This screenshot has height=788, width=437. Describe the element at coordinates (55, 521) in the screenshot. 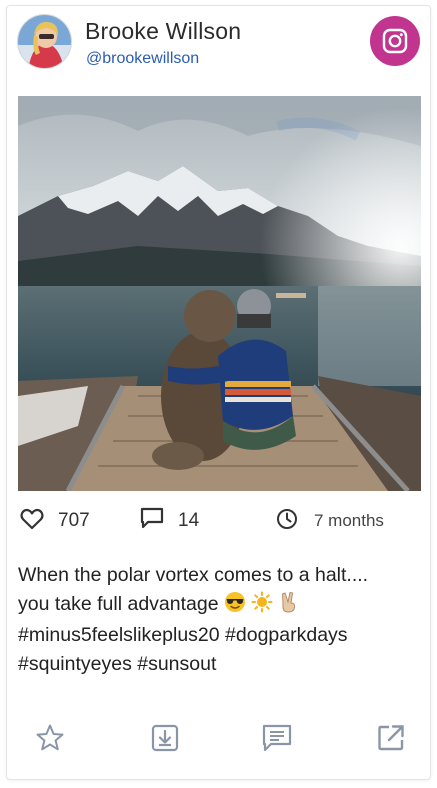

I see `likes-stat: 707` at that location.